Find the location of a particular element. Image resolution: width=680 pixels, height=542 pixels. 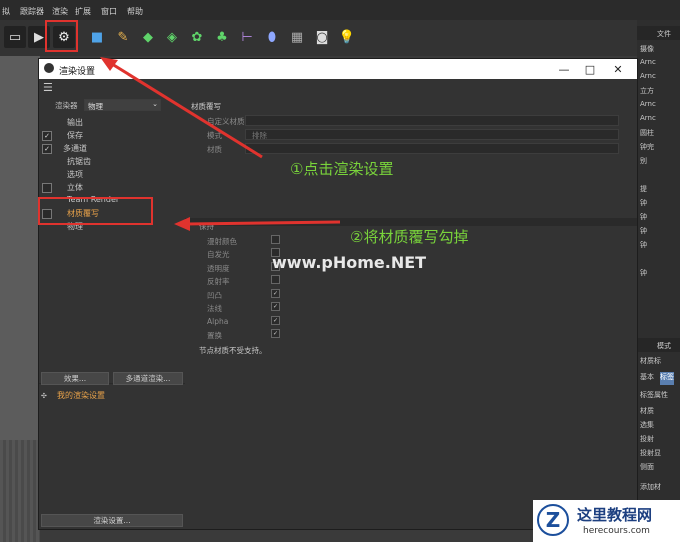

site-logo: Z 这里教程网 herecours.com is located at coordinates (606, 521).